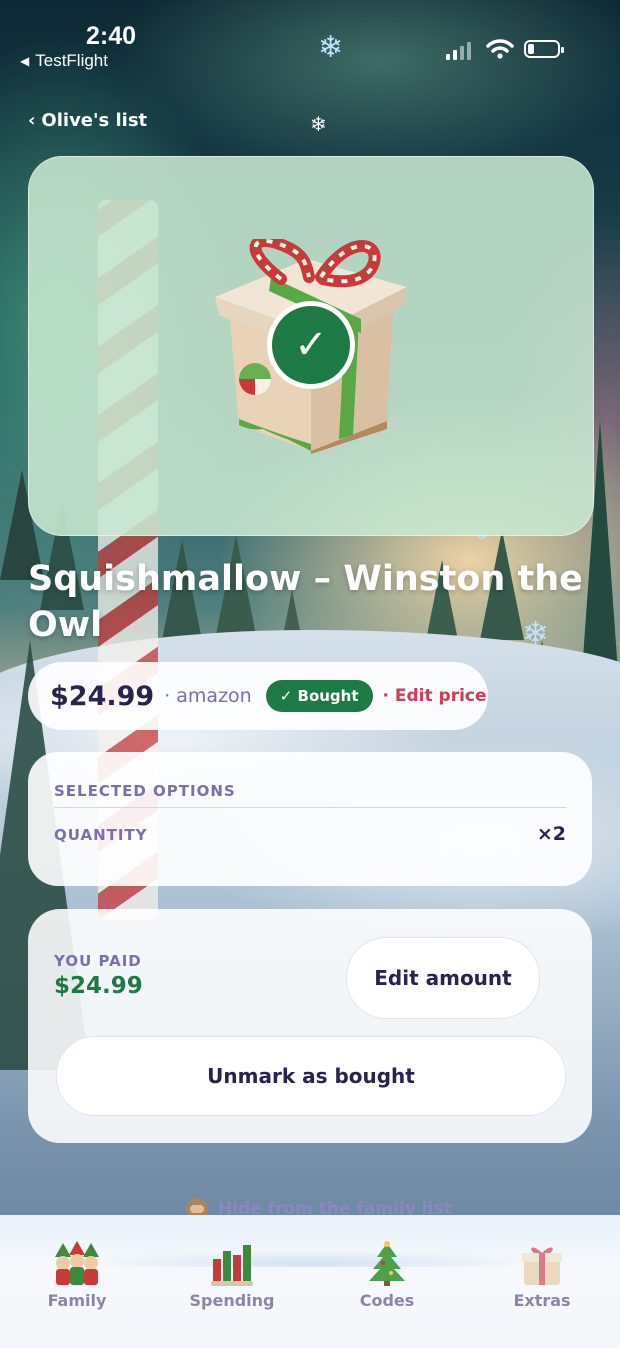 This screenshot has height=1348, width=620. Describe the element at coordinates (310, 819) in the screenshot. I see `selected-options-card: SELECTED OPTIONS QUANTITY ×2` at that location.